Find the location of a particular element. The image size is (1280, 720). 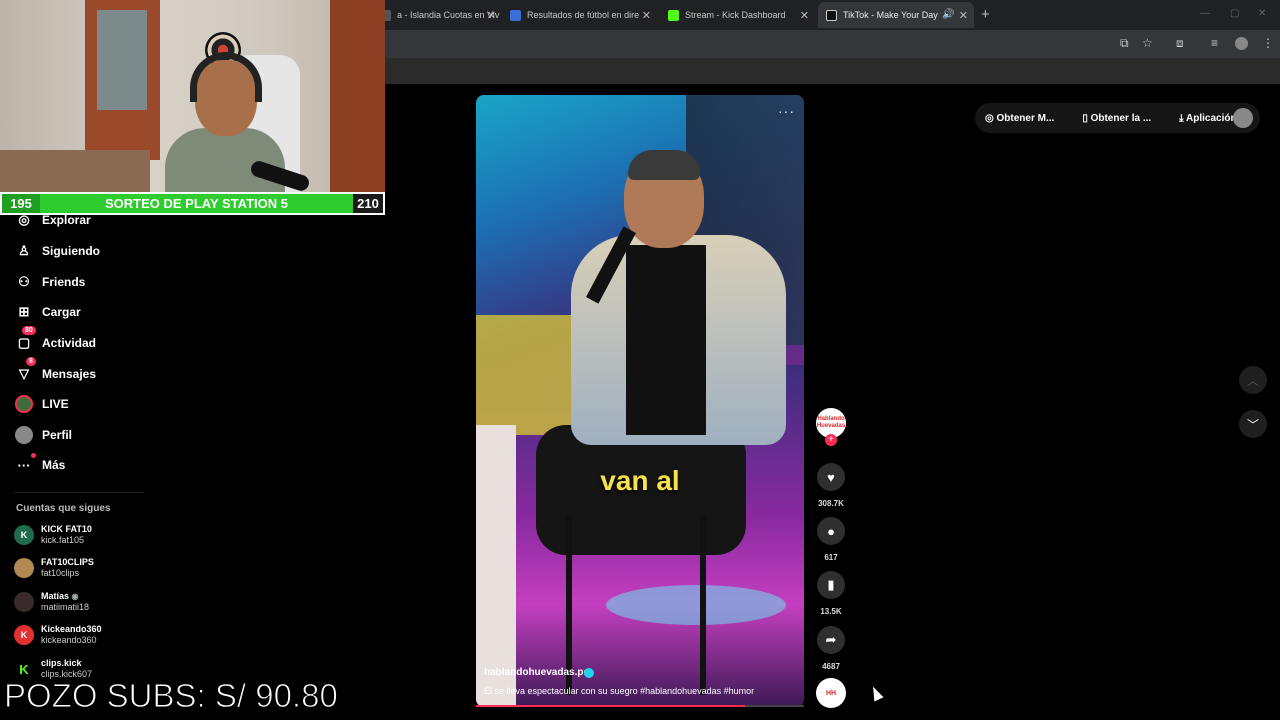

comment-button: ● is located at coordinates (831, 531).